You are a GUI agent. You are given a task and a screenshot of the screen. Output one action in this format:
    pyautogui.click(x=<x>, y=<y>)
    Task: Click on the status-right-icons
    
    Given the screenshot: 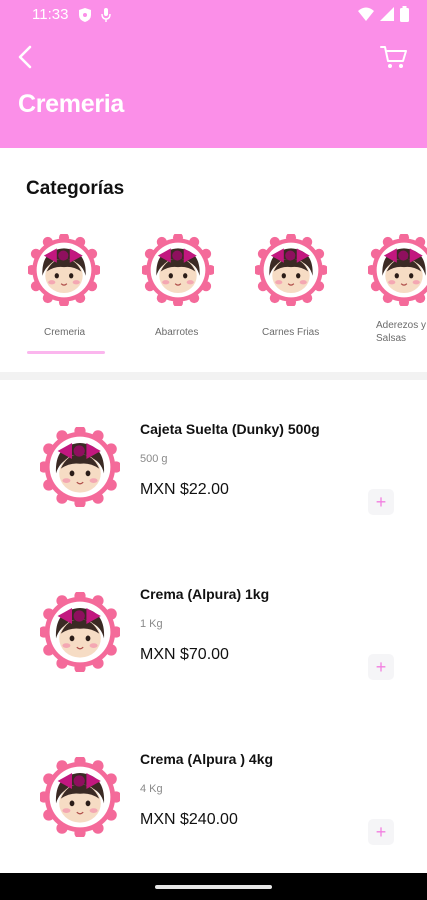 What is the action you would take?
    pyautogui.click(x=383, y=16)
    